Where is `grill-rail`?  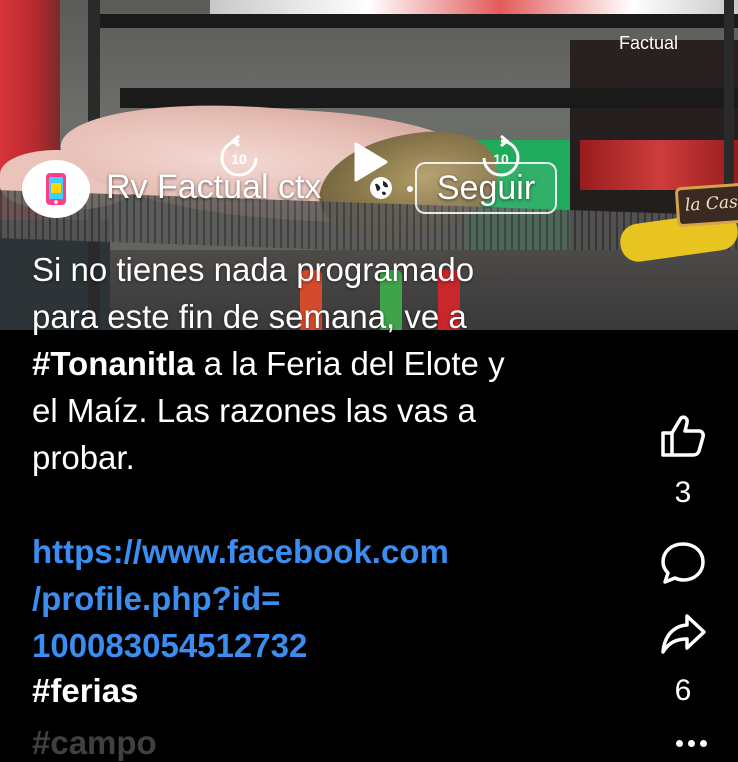 grill-rail is located at coordinates (419, 21).